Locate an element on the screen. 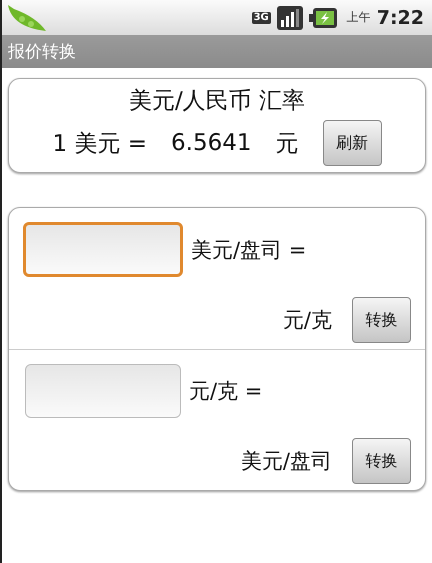 The width and height of the screenshot is (432, 563). clock: 7:22 is located at coordinates (400, 17).